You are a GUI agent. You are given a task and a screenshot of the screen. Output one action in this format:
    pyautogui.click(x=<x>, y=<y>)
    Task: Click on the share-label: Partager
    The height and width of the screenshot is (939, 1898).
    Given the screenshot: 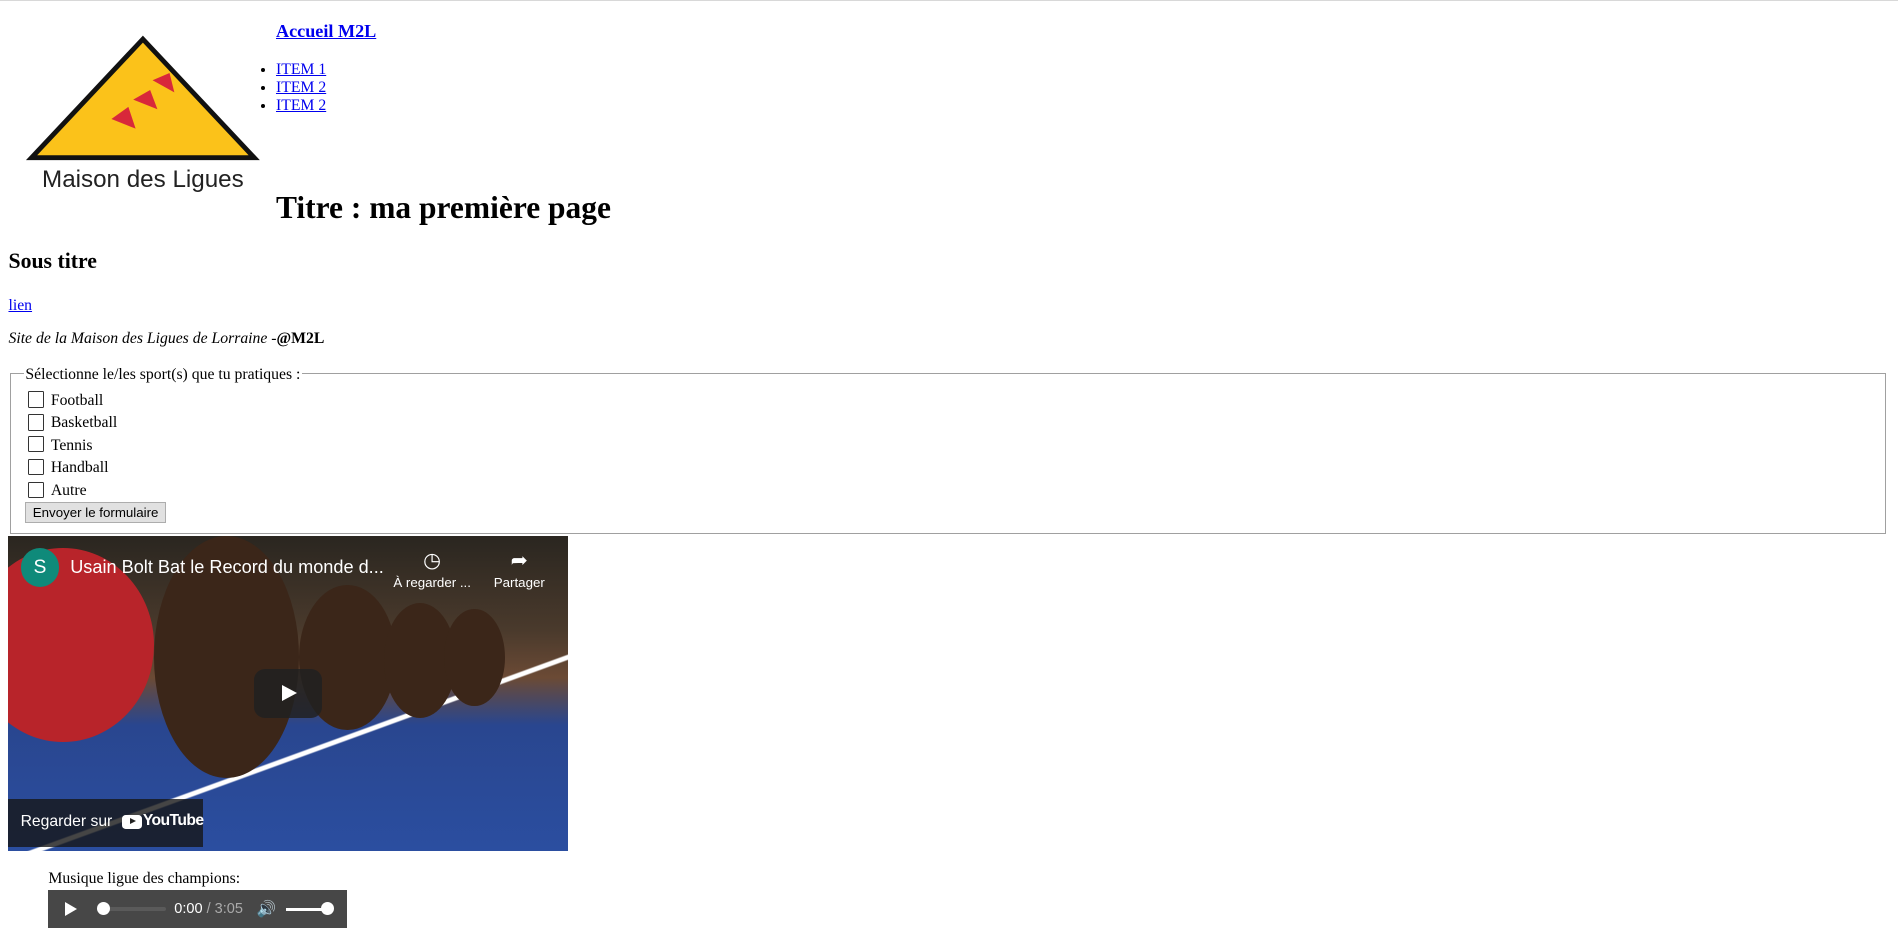 What is the action you would take?
    pyautogui.click(x=519, y=582)
    